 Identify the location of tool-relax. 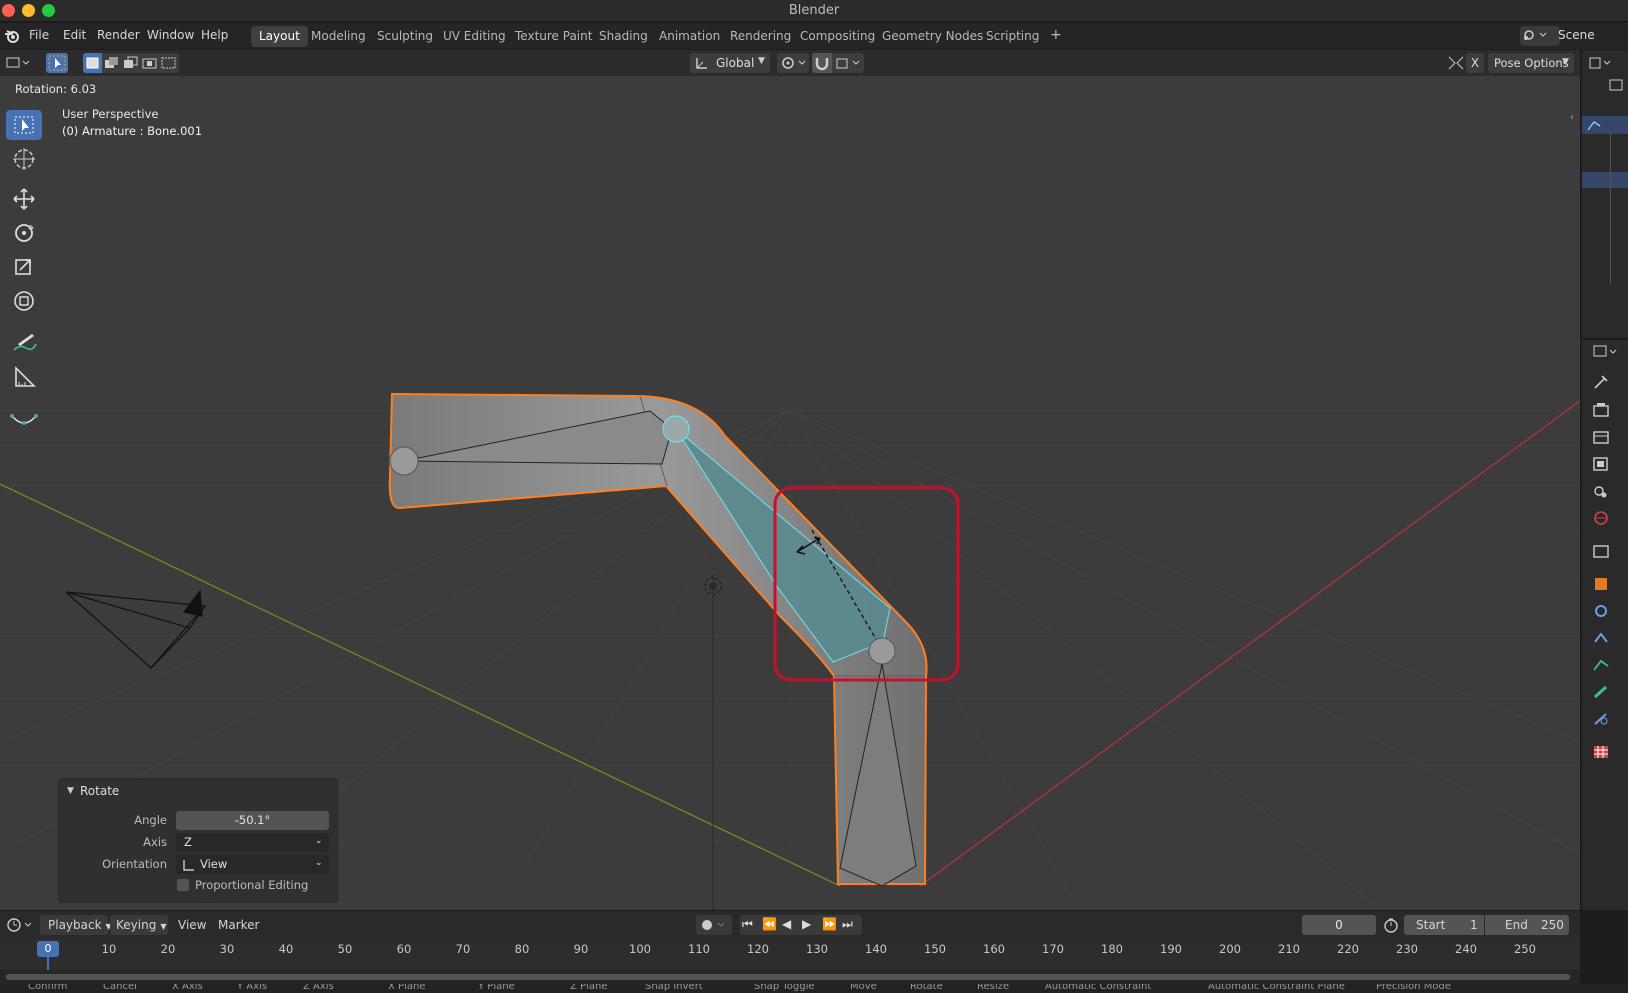
(24, 419).